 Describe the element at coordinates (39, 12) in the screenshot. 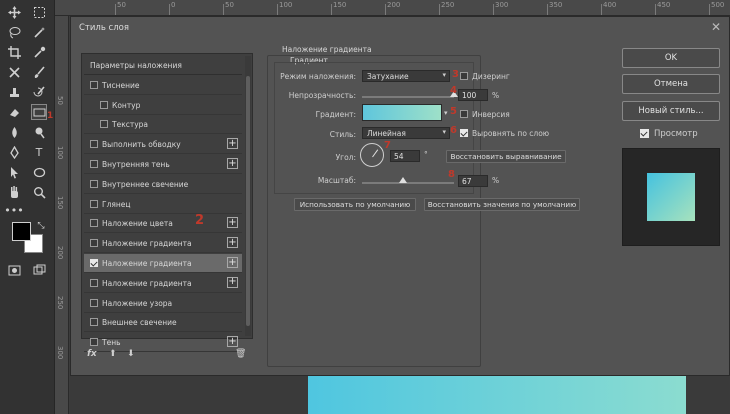

I see `marquee-tool-icon` at that location.